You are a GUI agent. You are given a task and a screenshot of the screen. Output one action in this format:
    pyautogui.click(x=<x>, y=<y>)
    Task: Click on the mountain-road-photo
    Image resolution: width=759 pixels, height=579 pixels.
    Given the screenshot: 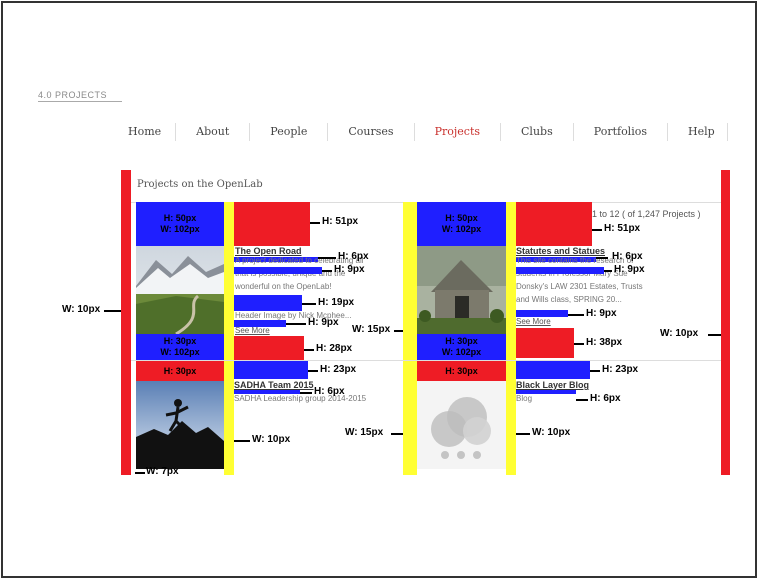 What is the action you would take?
    pyautogui.click(x=180, y=290)
    